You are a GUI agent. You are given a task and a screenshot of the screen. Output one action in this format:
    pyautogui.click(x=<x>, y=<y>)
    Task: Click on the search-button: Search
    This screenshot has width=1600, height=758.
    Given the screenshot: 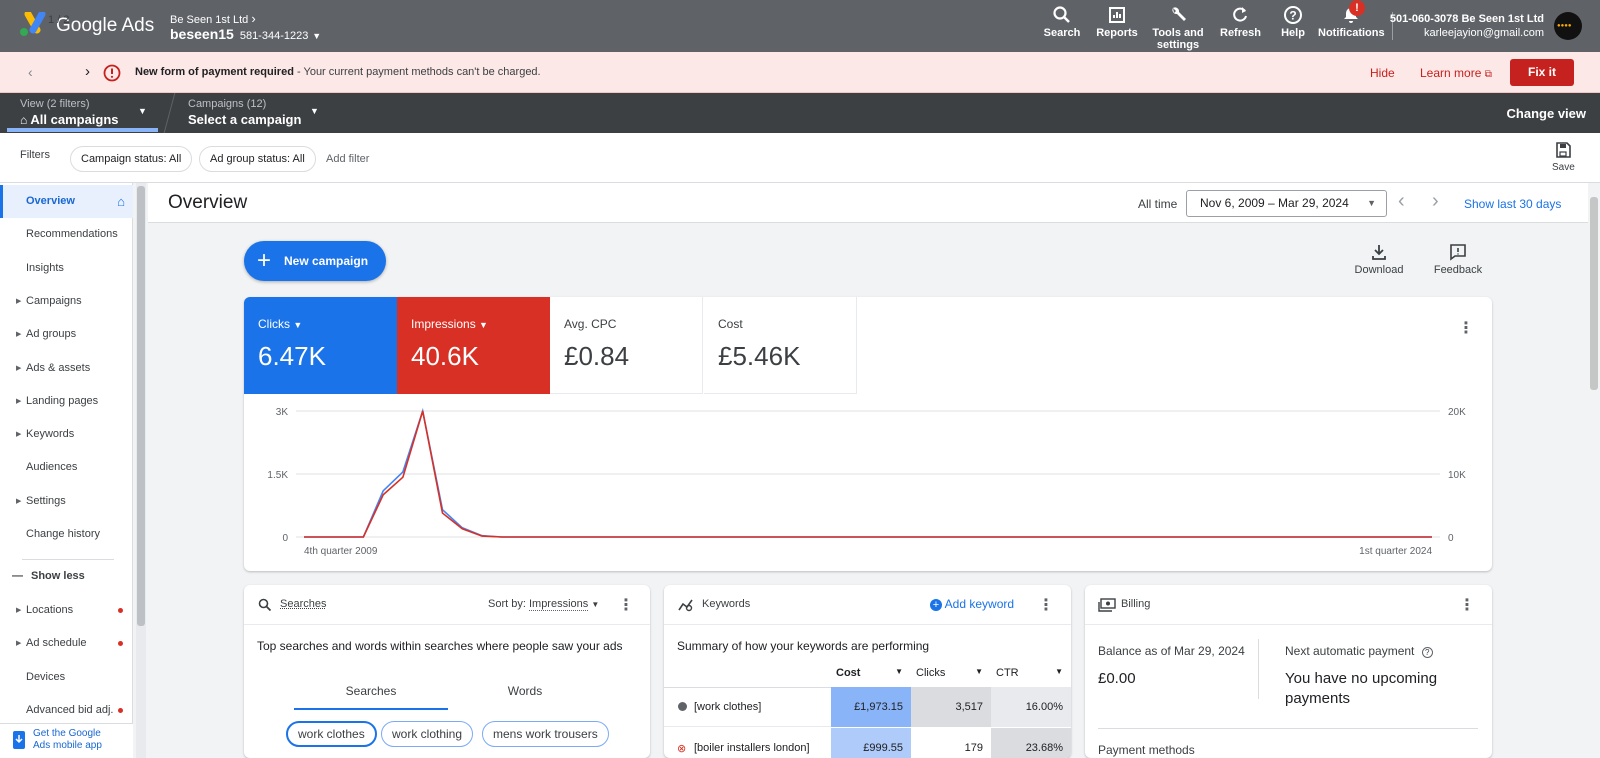 What is the action you would take?
    pyautogui.click(x=1062, y=22)
    